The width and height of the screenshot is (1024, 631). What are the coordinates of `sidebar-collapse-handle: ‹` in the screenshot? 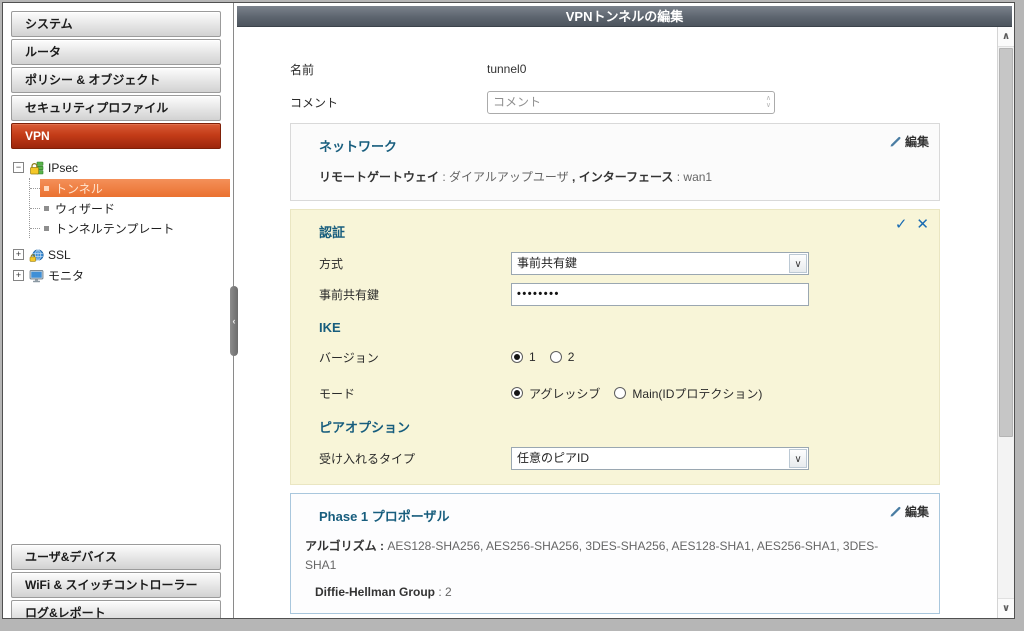 It's located at (234, 321).